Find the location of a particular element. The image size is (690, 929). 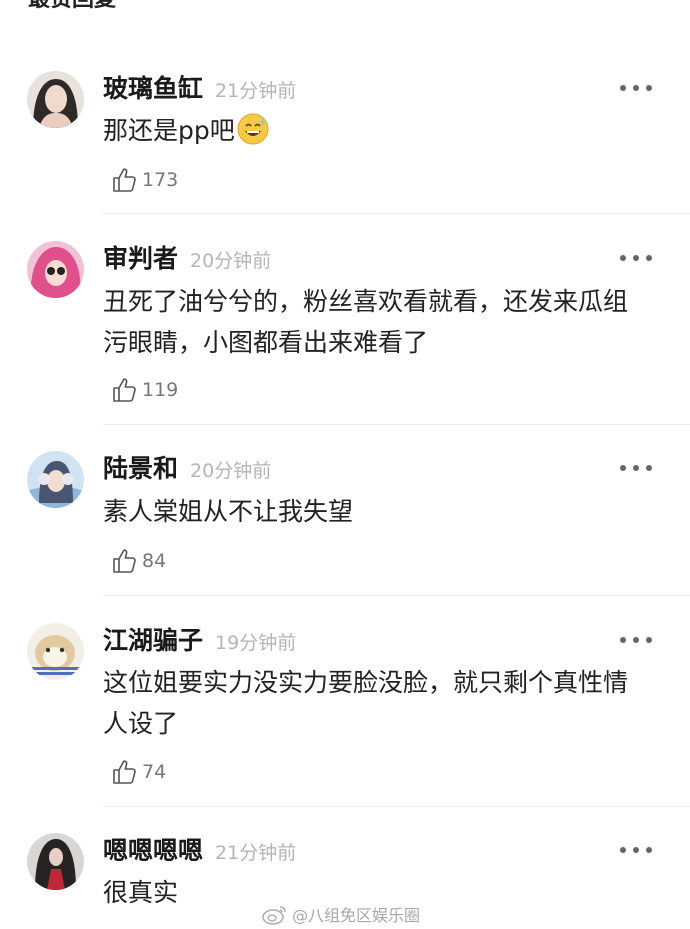

watermark-text: @八组免区娱乐圈 is located at coordinates (356, 915).